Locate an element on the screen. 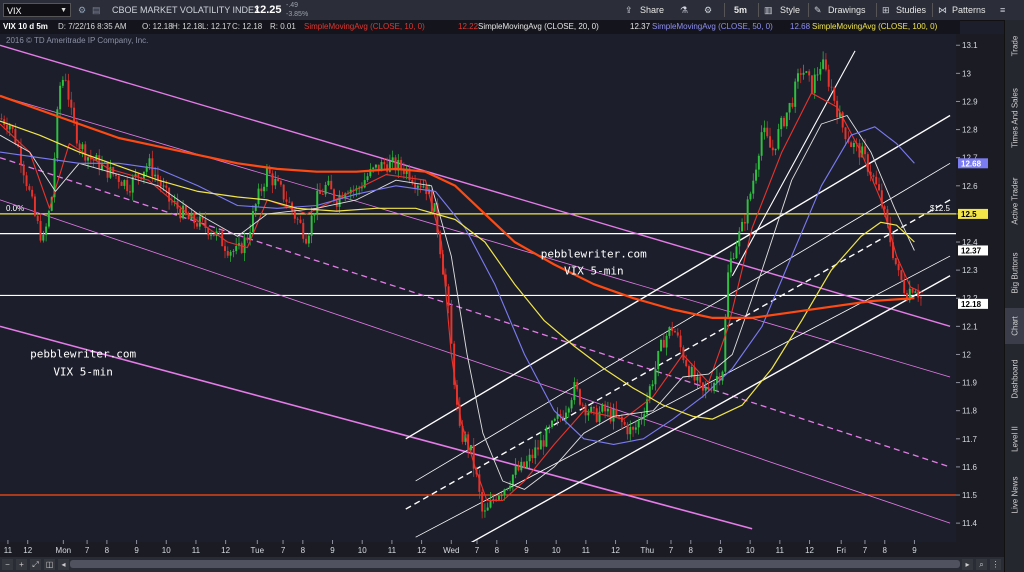  chart-symbol-interval: VIX 10 d 5m is located at coordinates (25, 26).